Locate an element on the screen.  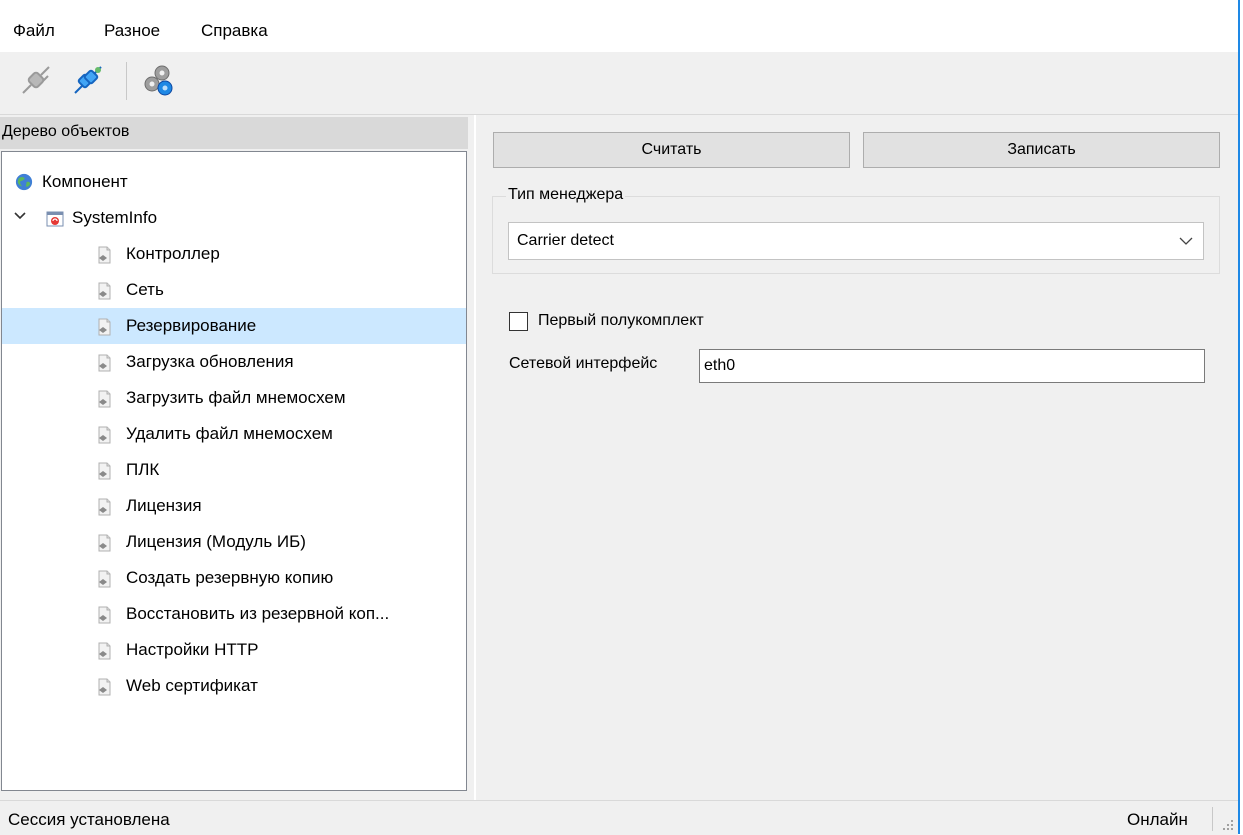
tree-item-label: Резервирование is located at coordinates (191, 325).